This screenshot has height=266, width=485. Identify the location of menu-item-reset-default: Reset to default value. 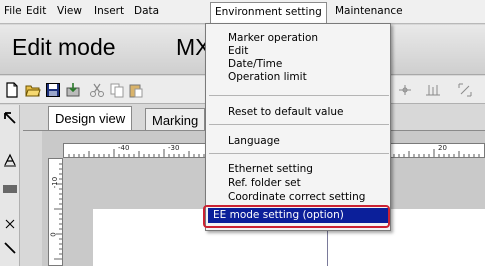
(298, 112).